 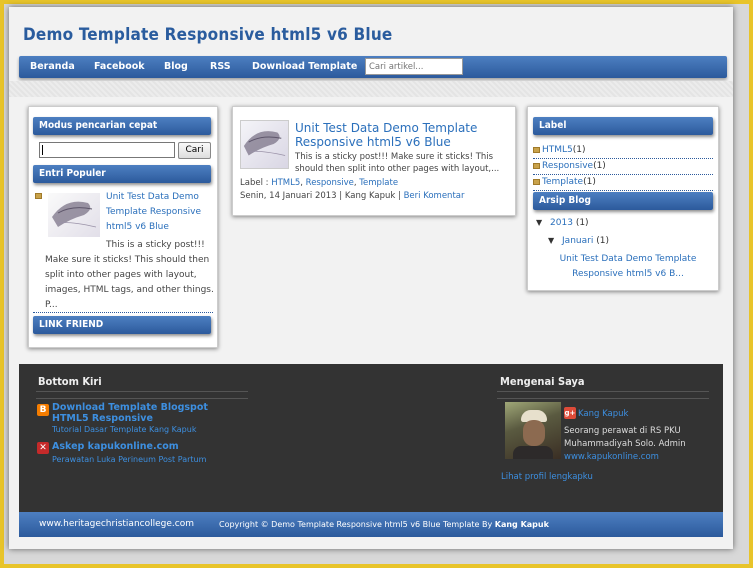 What do you see at coordinates (43, 410) in the screenshot?
I see `blogger-icon: B` at bounding box center [43, 410].